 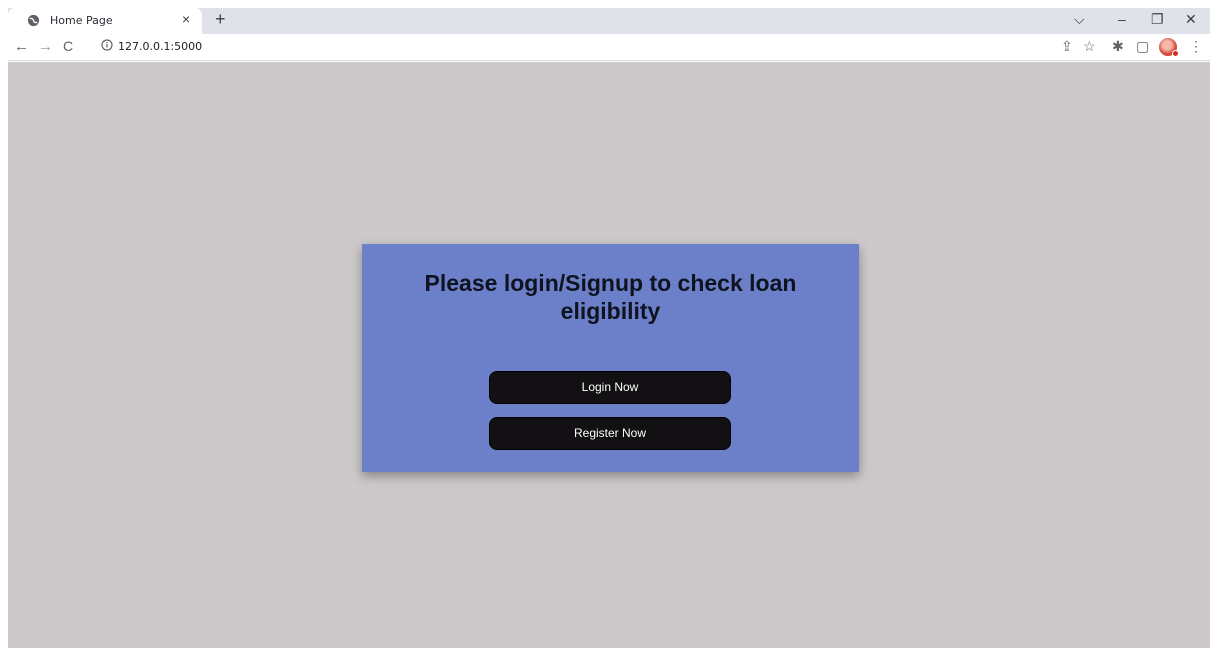 I want to click on tab-search-dropdown-icon: ⌵, so click(x=1079, y=19).